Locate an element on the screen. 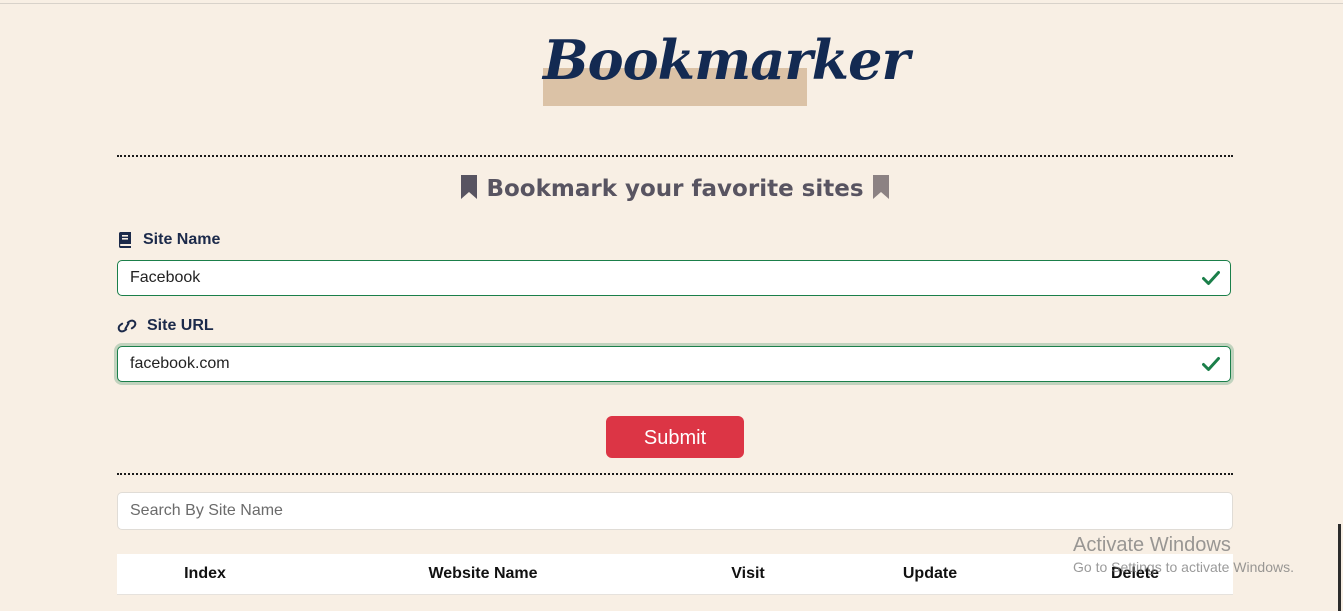 This screenshot has height=611, width=1343. search-input is located at coordinates (675, 511).